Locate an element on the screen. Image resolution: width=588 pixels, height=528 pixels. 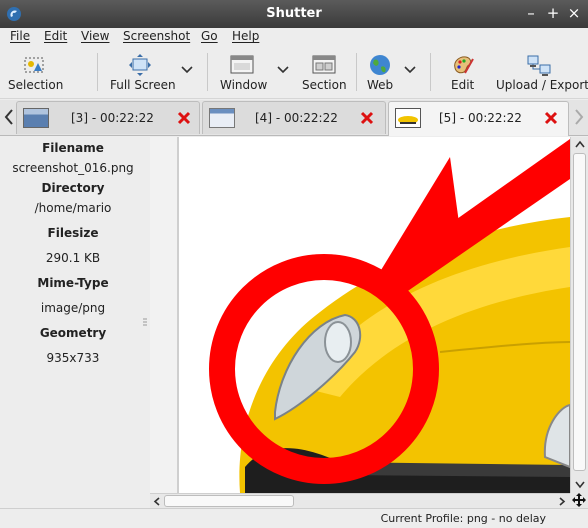
menu-file: File is located at coordinates (20, 36).